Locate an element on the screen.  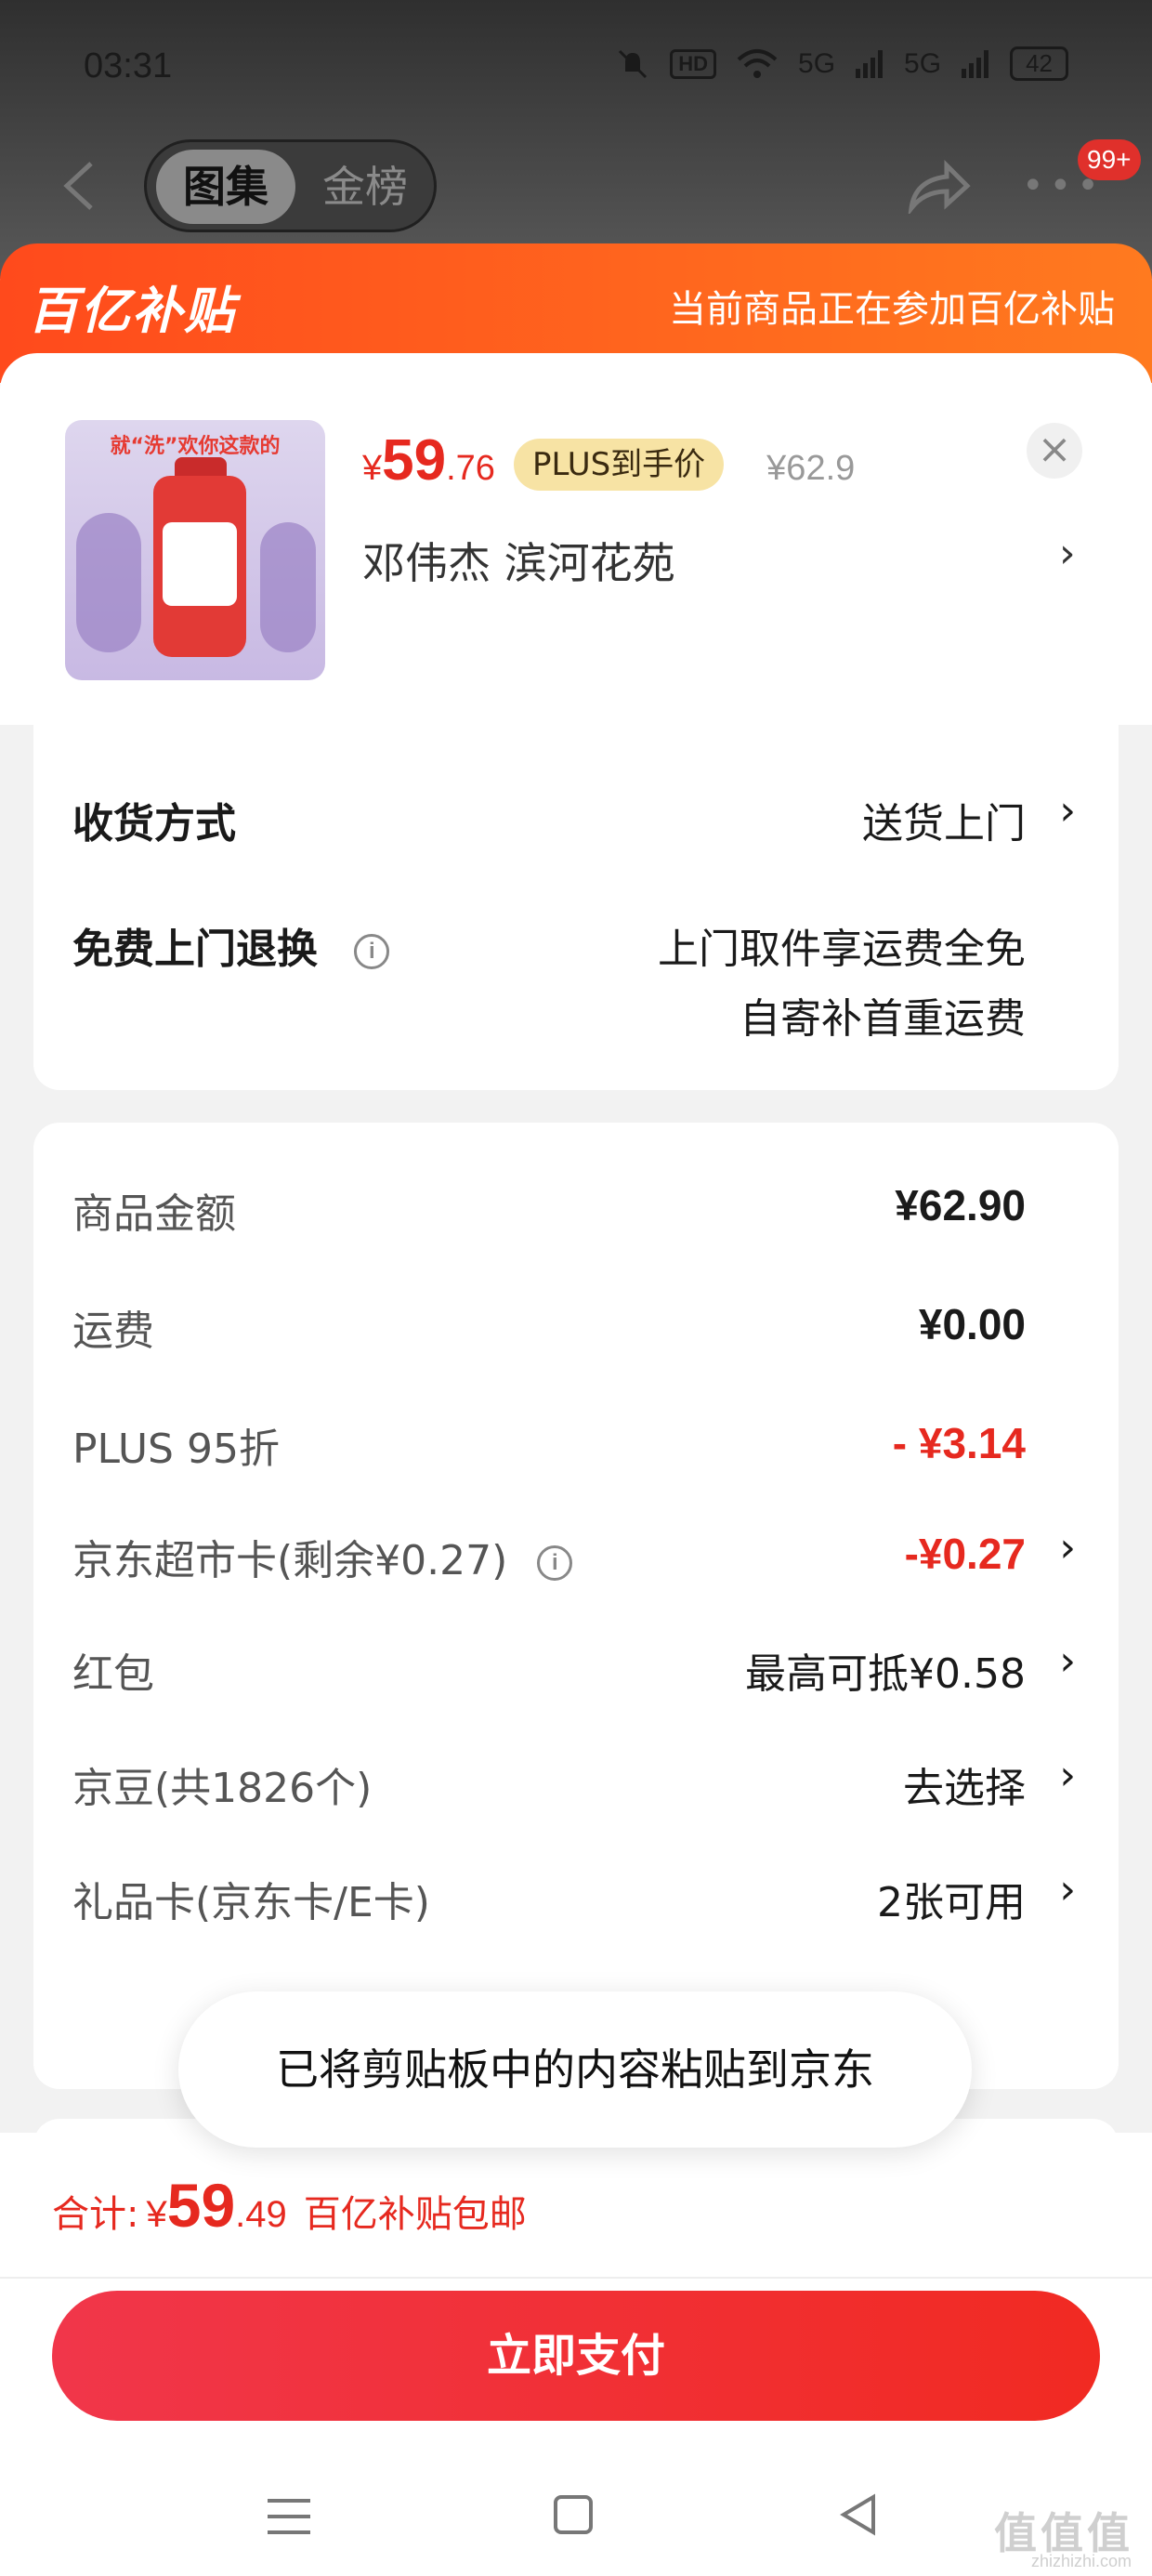
total-decimal: .49 is located at coordinates (261, 2214).